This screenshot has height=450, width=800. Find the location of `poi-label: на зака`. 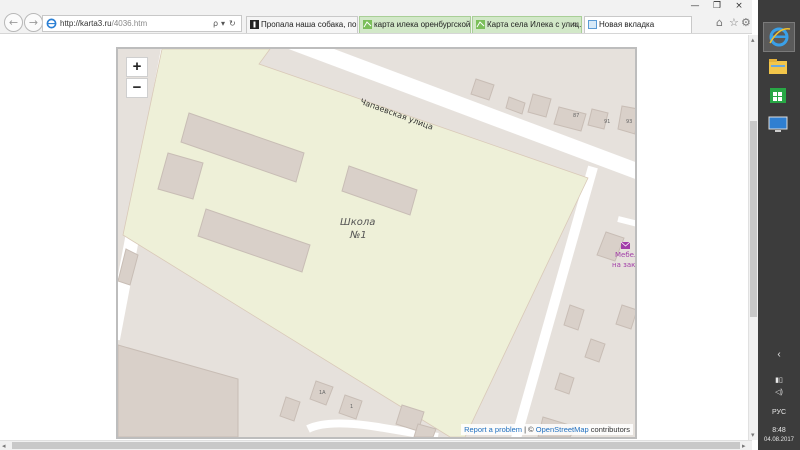

poi-label: на зака is located at coordinates (624, 265).